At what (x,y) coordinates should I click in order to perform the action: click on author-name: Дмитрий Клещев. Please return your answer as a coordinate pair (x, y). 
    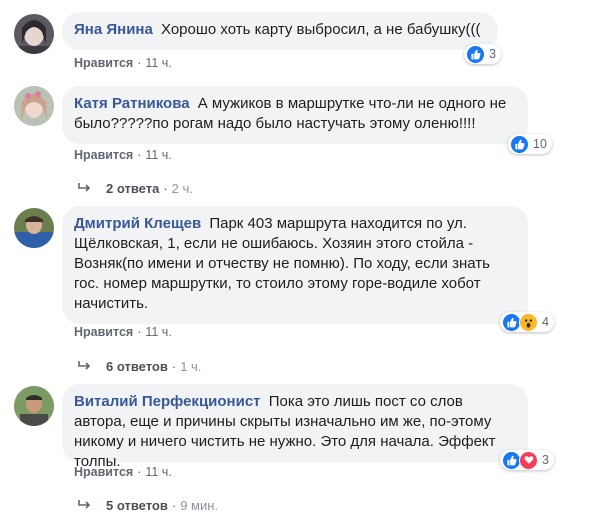
    Looking at the image, I should click on (137, 223).